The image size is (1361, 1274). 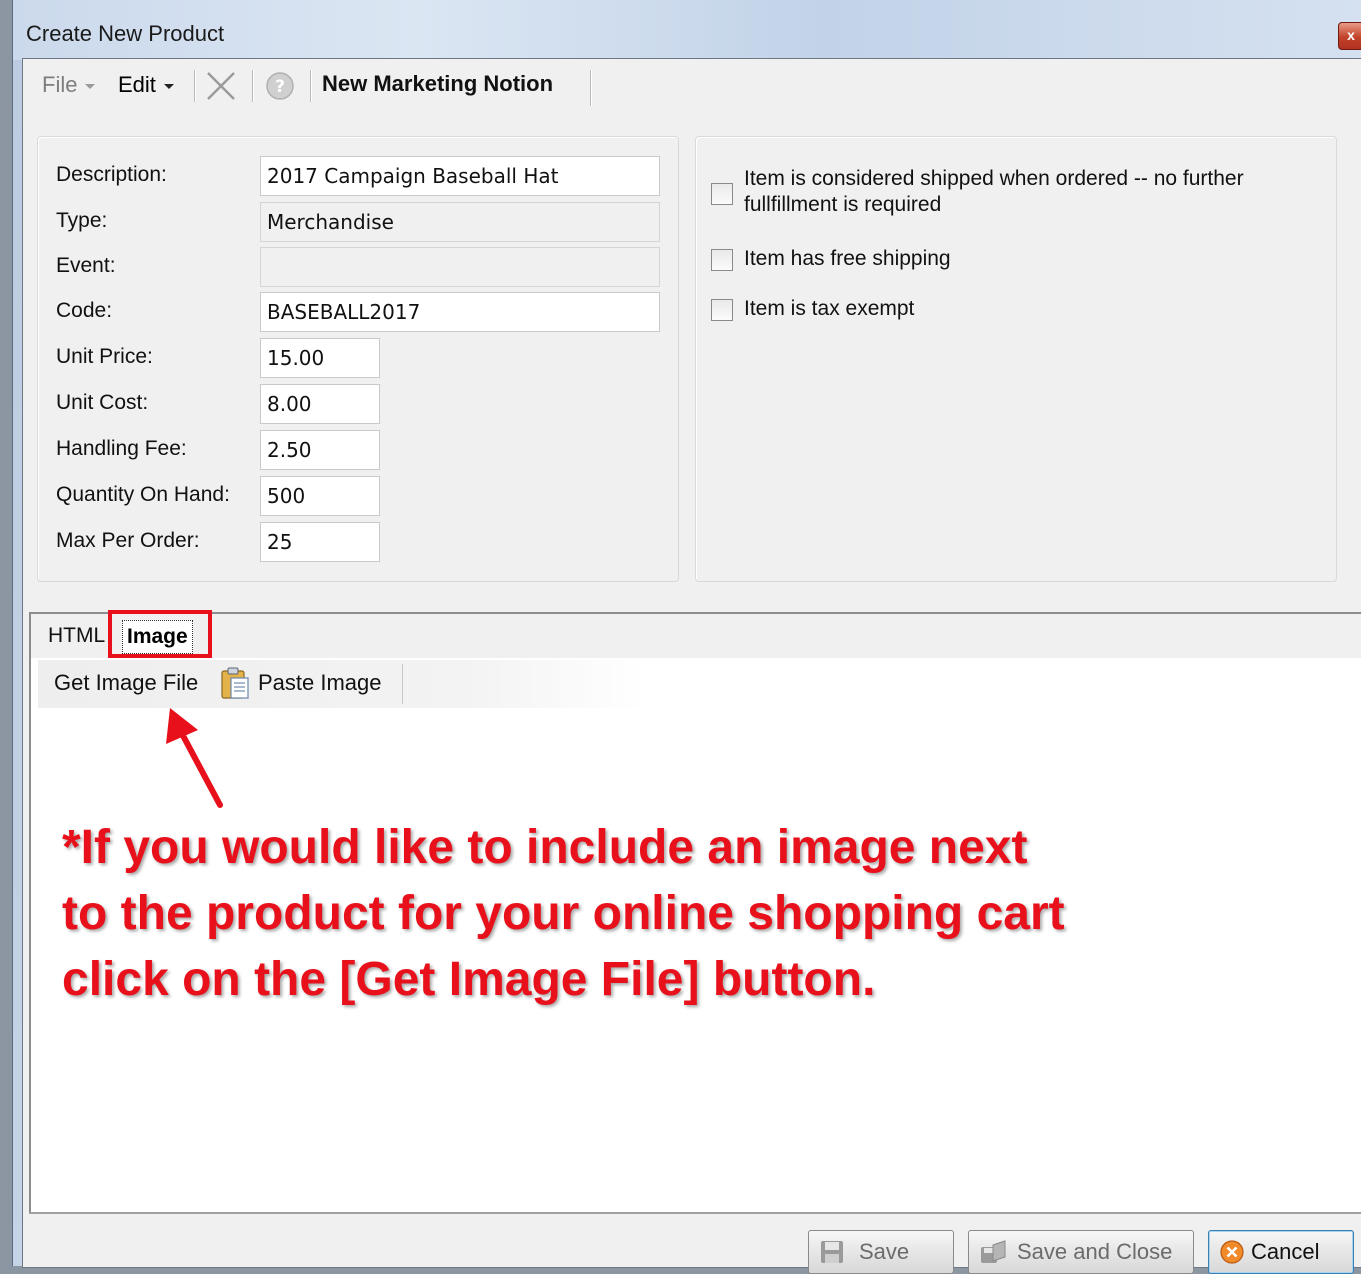 I want to click on delete-icon, so click(x=221, y=86).